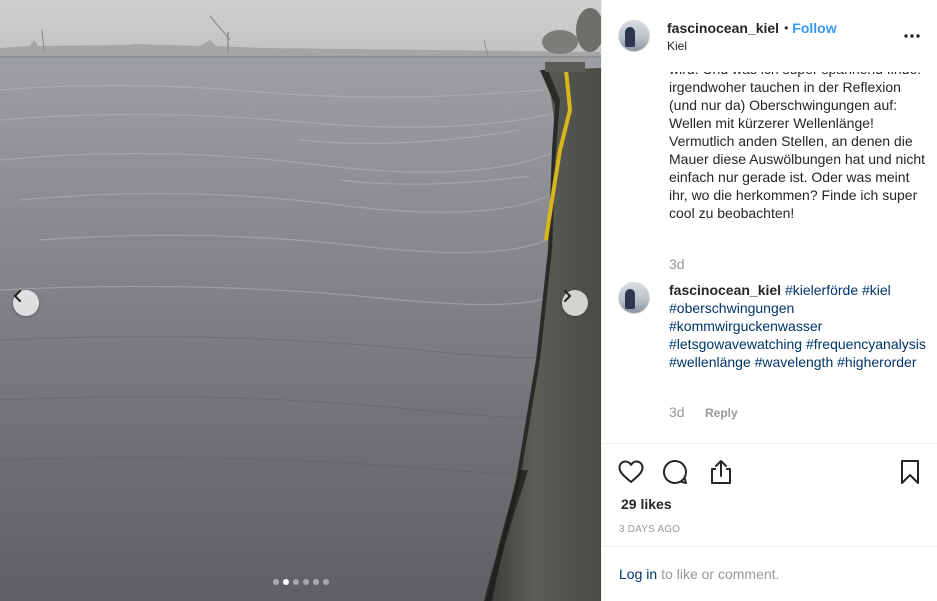 This screenshot has width=937, height=601. Describe the element at coordinates (634, 36) in the screenshot. I see `avatar` at that location.